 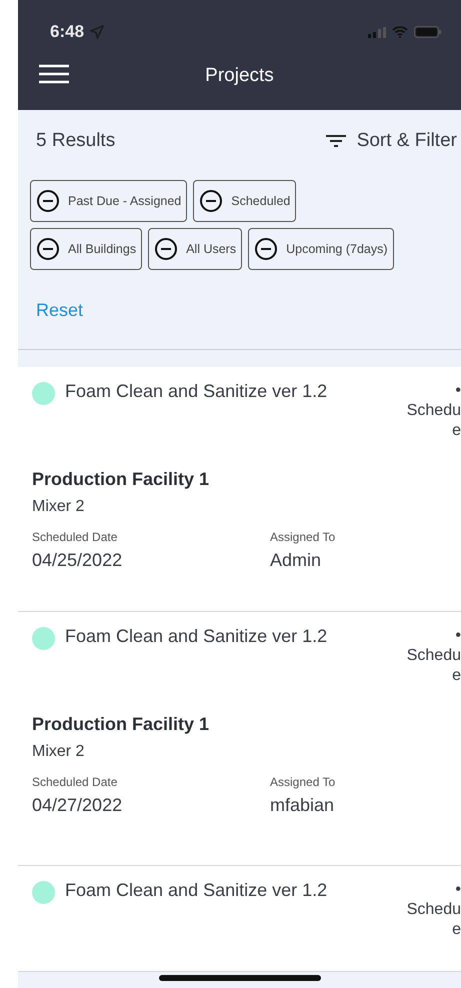 I want to click on filter-chip: All Users, so click(x=195, y=249).